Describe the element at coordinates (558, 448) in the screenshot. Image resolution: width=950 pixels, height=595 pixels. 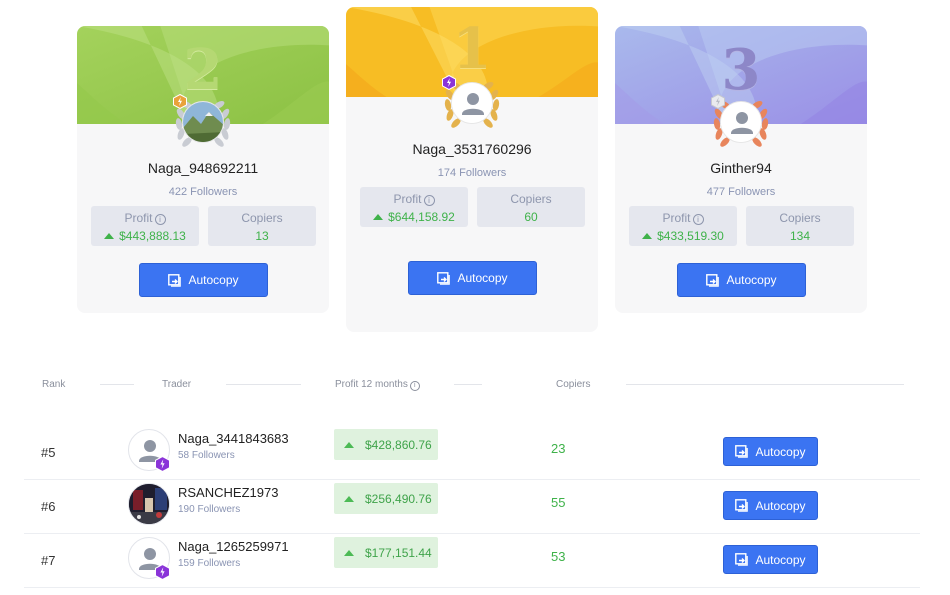
I see `copiers-value: 23` at that location.